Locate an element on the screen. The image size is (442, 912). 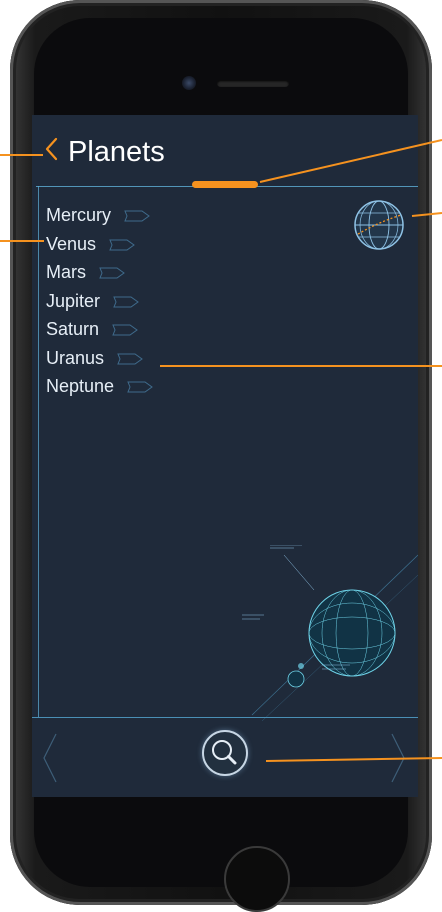
back-chevron-icon is located at coordinates (51, 149).